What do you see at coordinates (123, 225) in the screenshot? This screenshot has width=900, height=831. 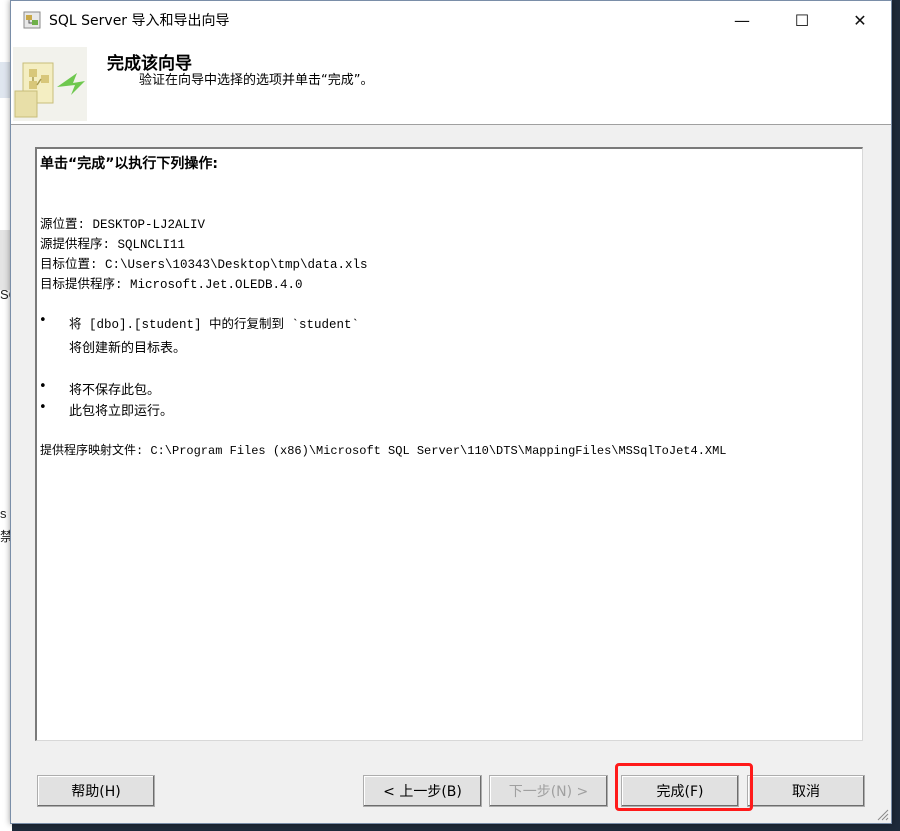 I see `source-location: 源位置: DESKTOP-LJ2ALIV` at bounding box center [123, 225].